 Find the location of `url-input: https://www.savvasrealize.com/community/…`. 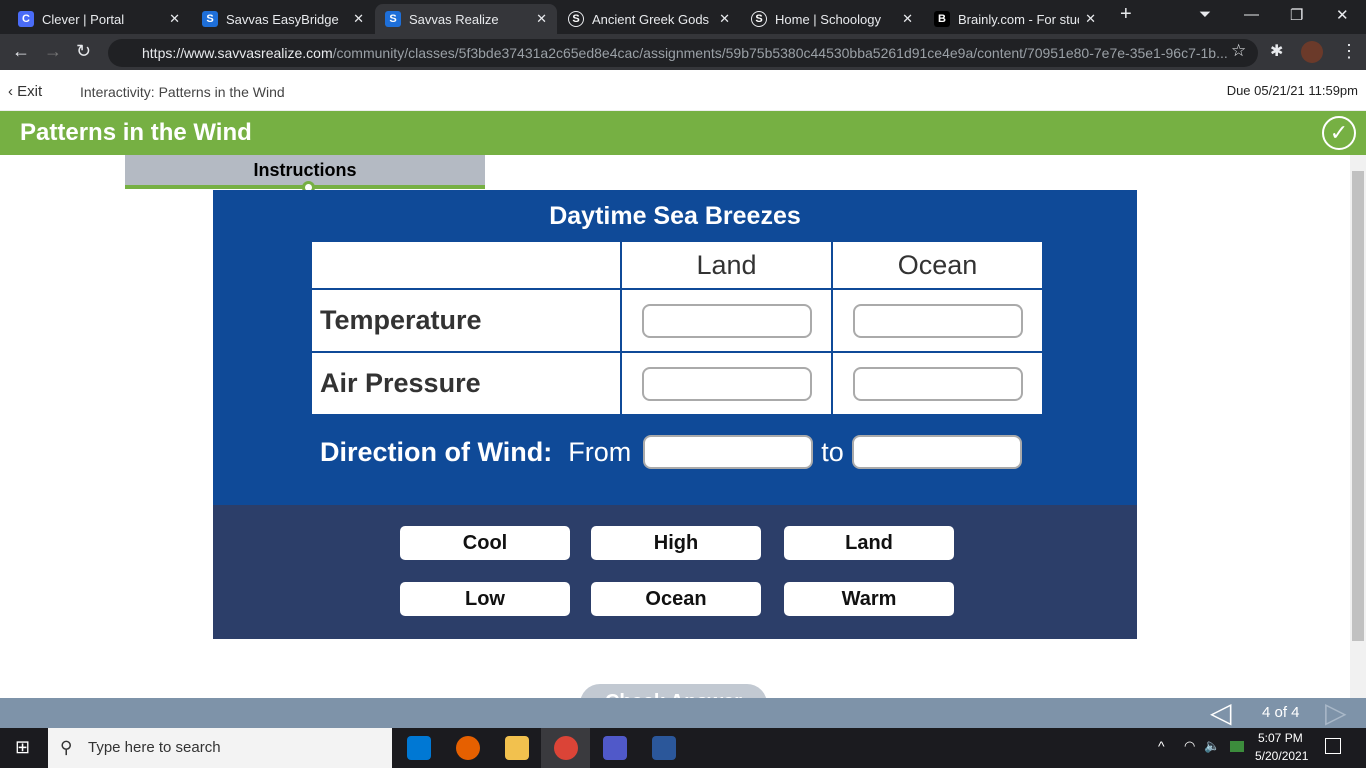

url-input: https://www.savvasrealize.com/community/… is located at coordinates (683, 53).